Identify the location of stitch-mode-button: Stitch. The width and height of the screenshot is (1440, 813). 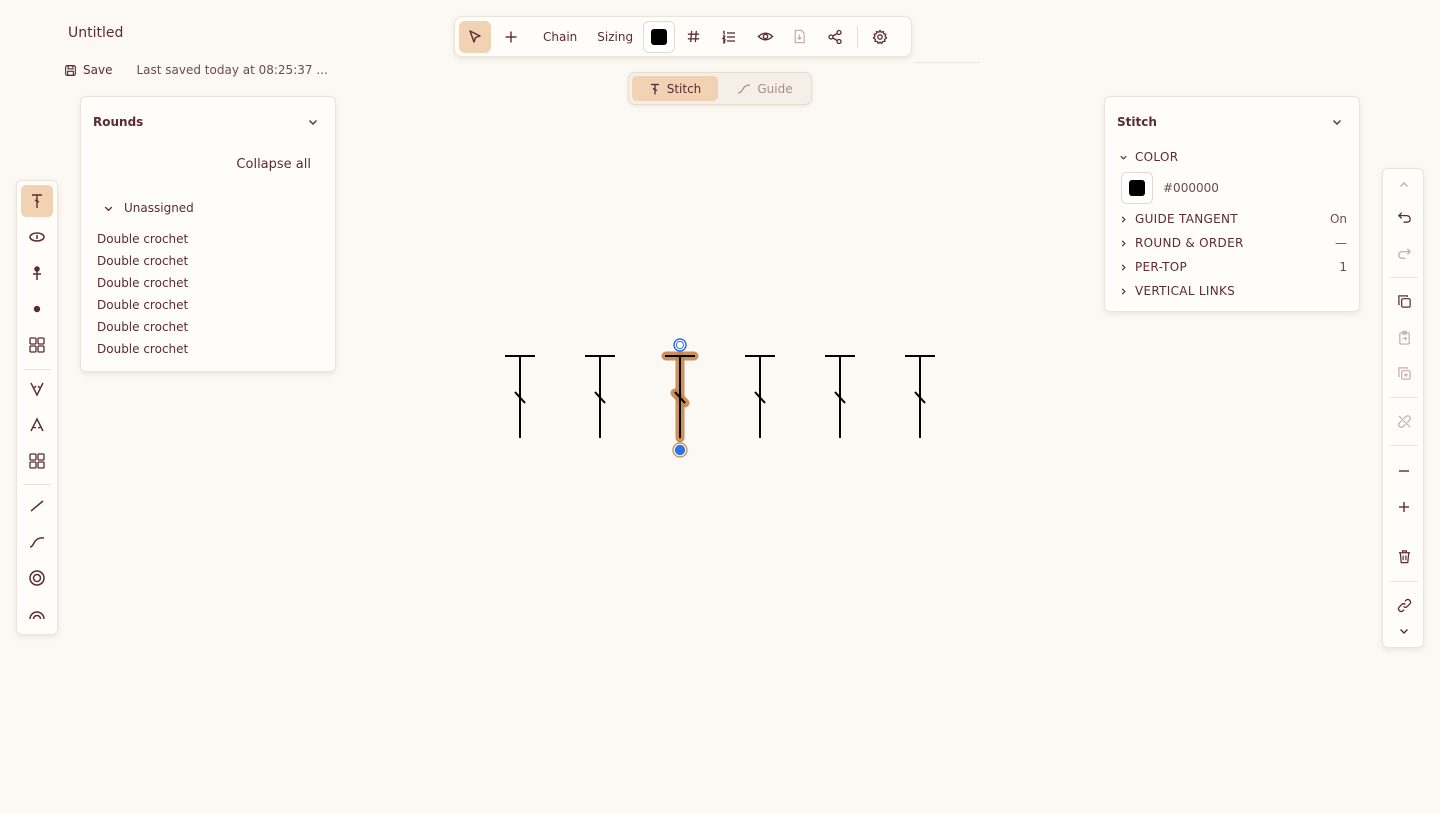
(675, 88).